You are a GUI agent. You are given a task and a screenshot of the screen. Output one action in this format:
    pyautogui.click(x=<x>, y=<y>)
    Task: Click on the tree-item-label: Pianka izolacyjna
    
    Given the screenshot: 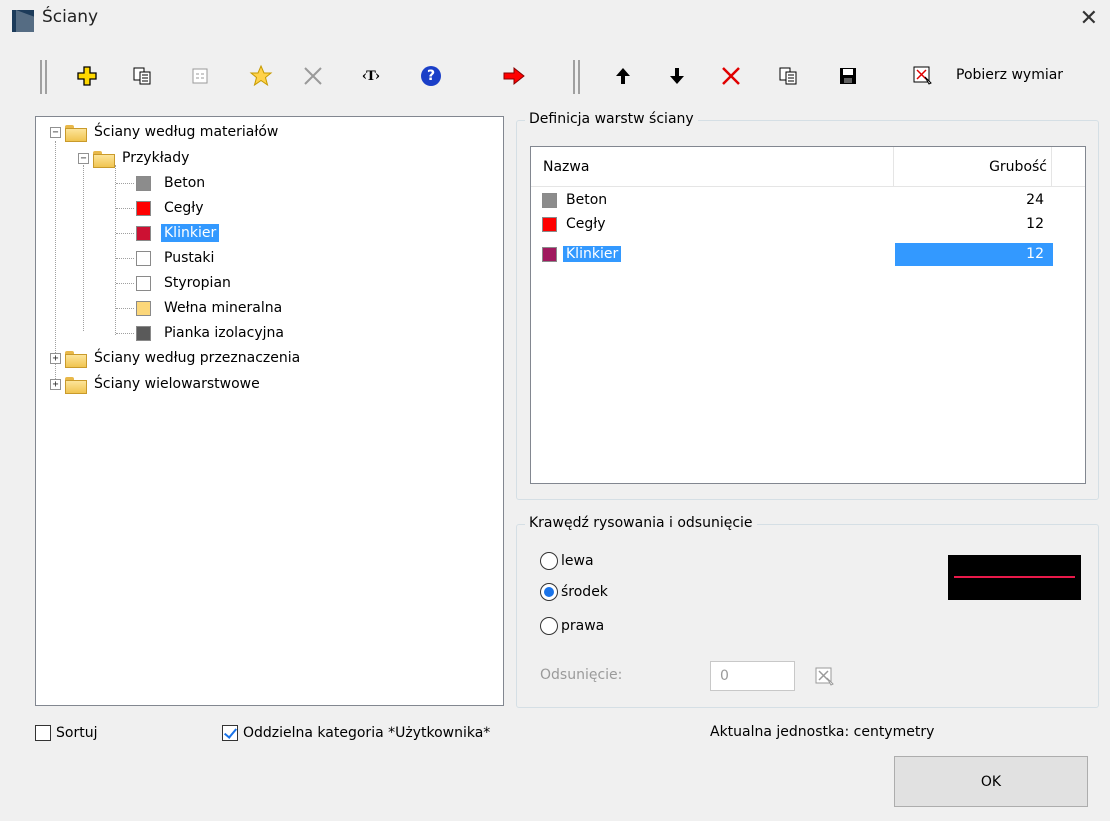 What is the action you would take?
    pyautogui.click(x=224, y=333)
    